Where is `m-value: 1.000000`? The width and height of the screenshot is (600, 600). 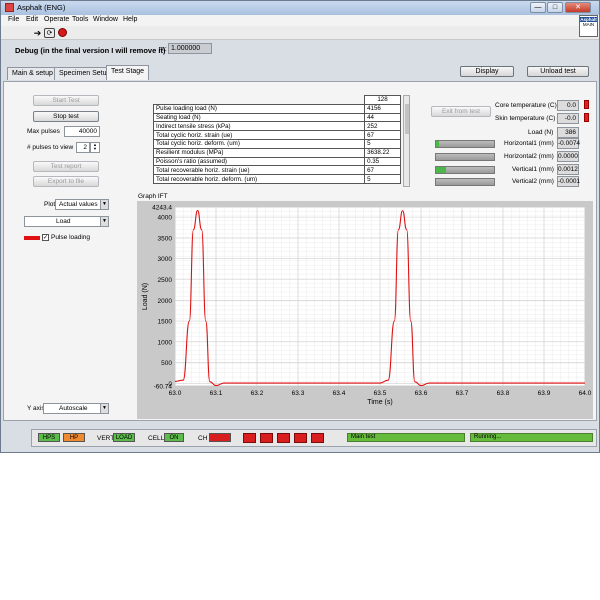
m-value: 1.000000 is located at coordinates (190, 48).